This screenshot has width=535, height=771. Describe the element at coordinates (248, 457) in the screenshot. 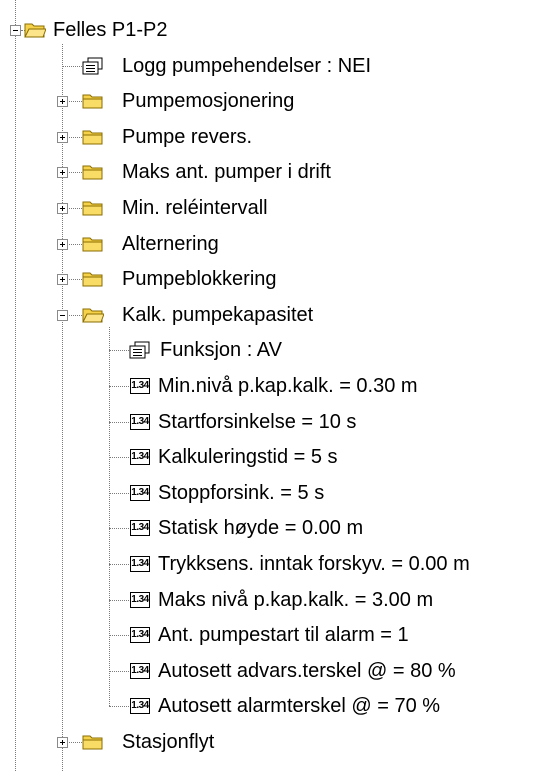

I see `tree-leaf-4: Kalkuleringstid = 5 s` at that location.